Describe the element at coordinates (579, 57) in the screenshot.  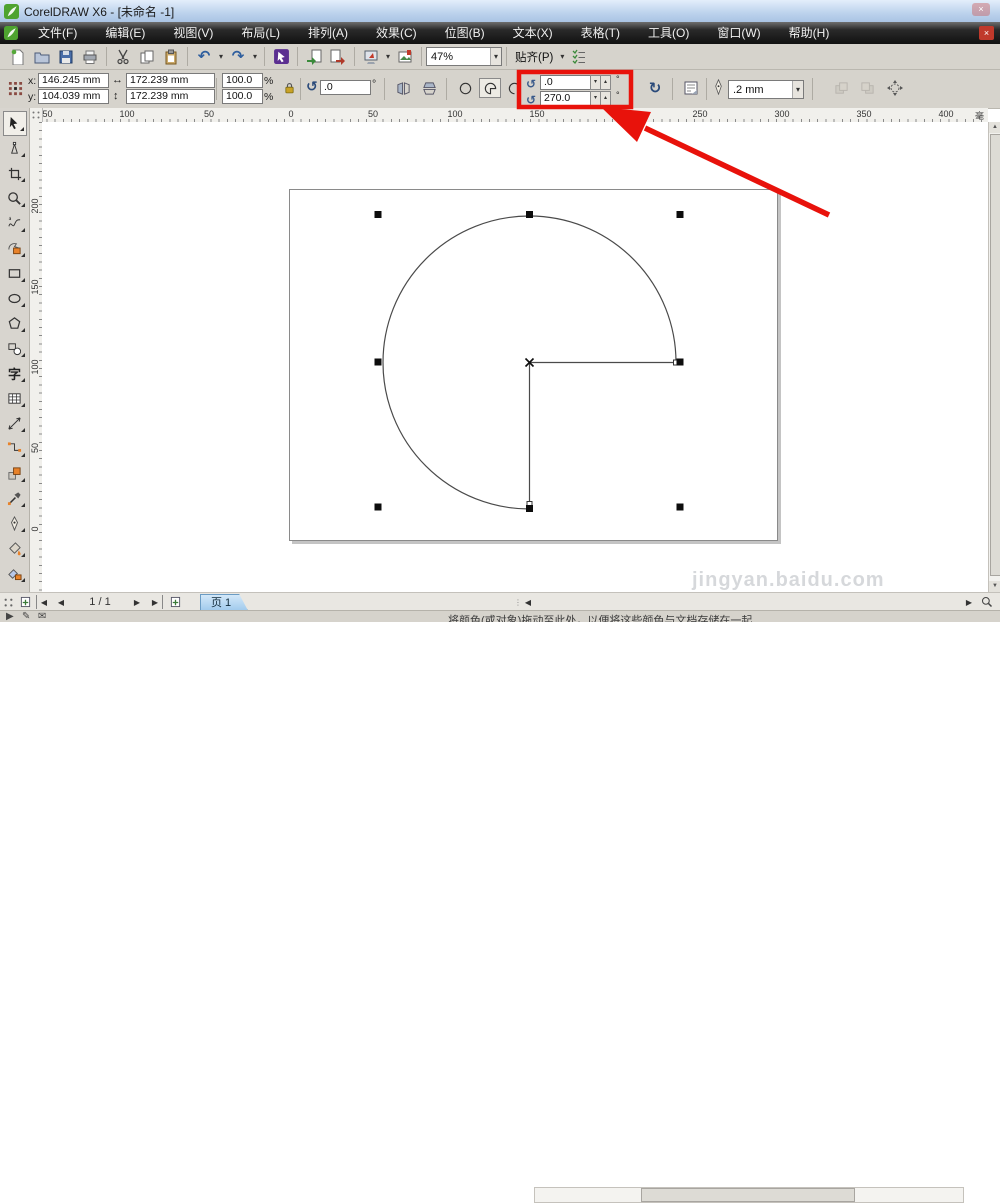
I see `snap-options-button` at that location.